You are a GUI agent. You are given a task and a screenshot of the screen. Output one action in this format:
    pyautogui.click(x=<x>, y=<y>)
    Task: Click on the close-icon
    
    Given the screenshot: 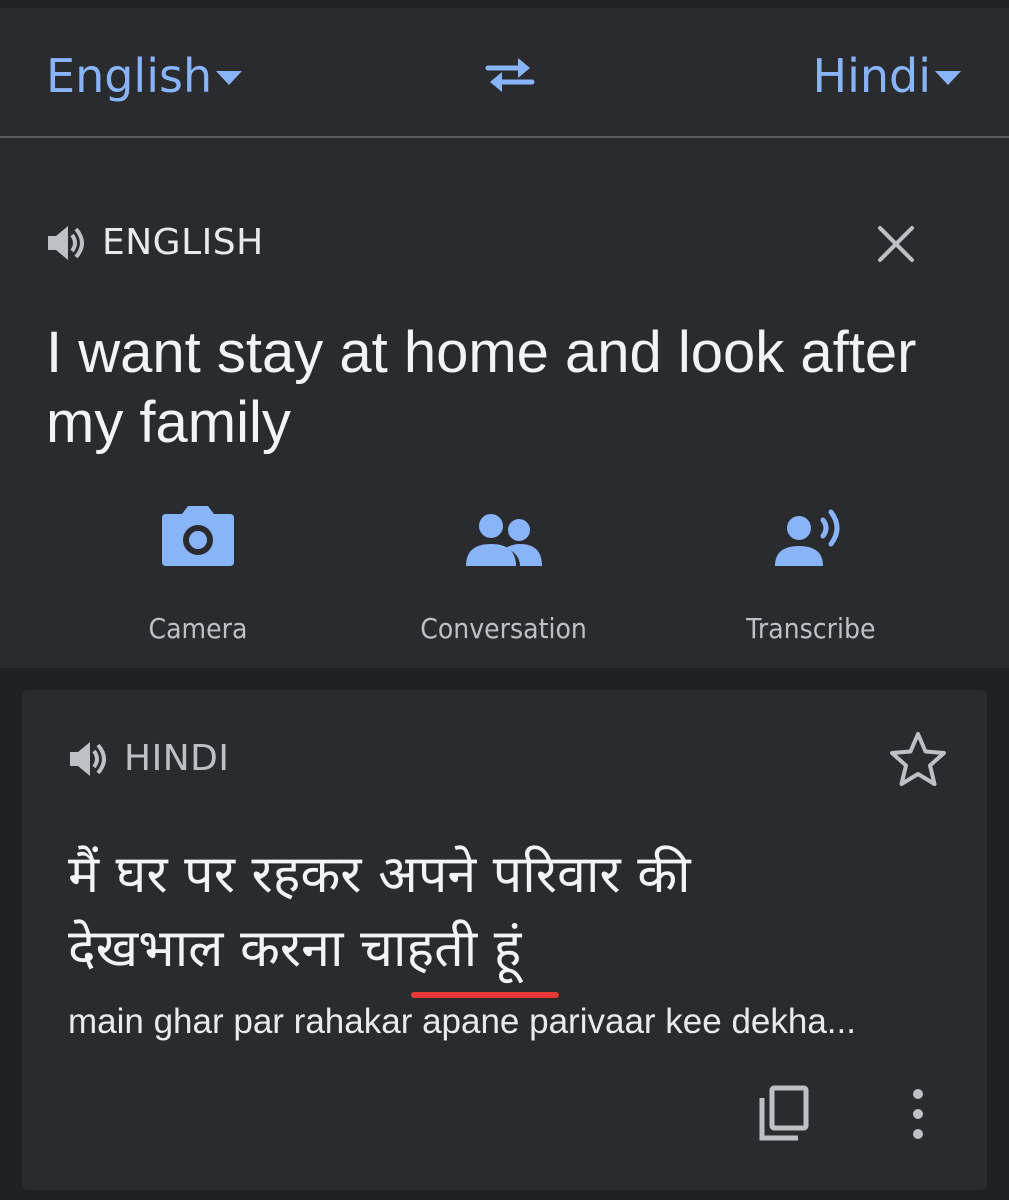 What is the action you would take?
    pyautogui.click(x=896, y=244)
    